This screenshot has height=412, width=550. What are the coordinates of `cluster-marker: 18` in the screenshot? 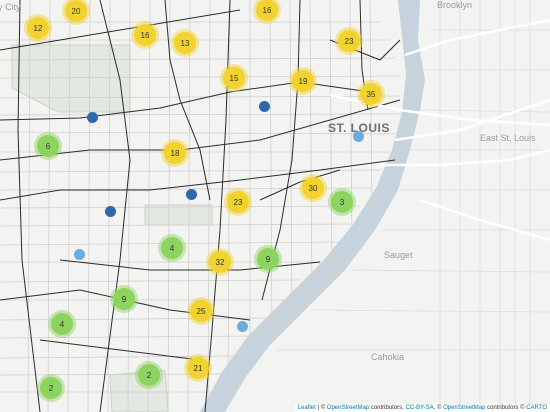 It's located at (175, 153).